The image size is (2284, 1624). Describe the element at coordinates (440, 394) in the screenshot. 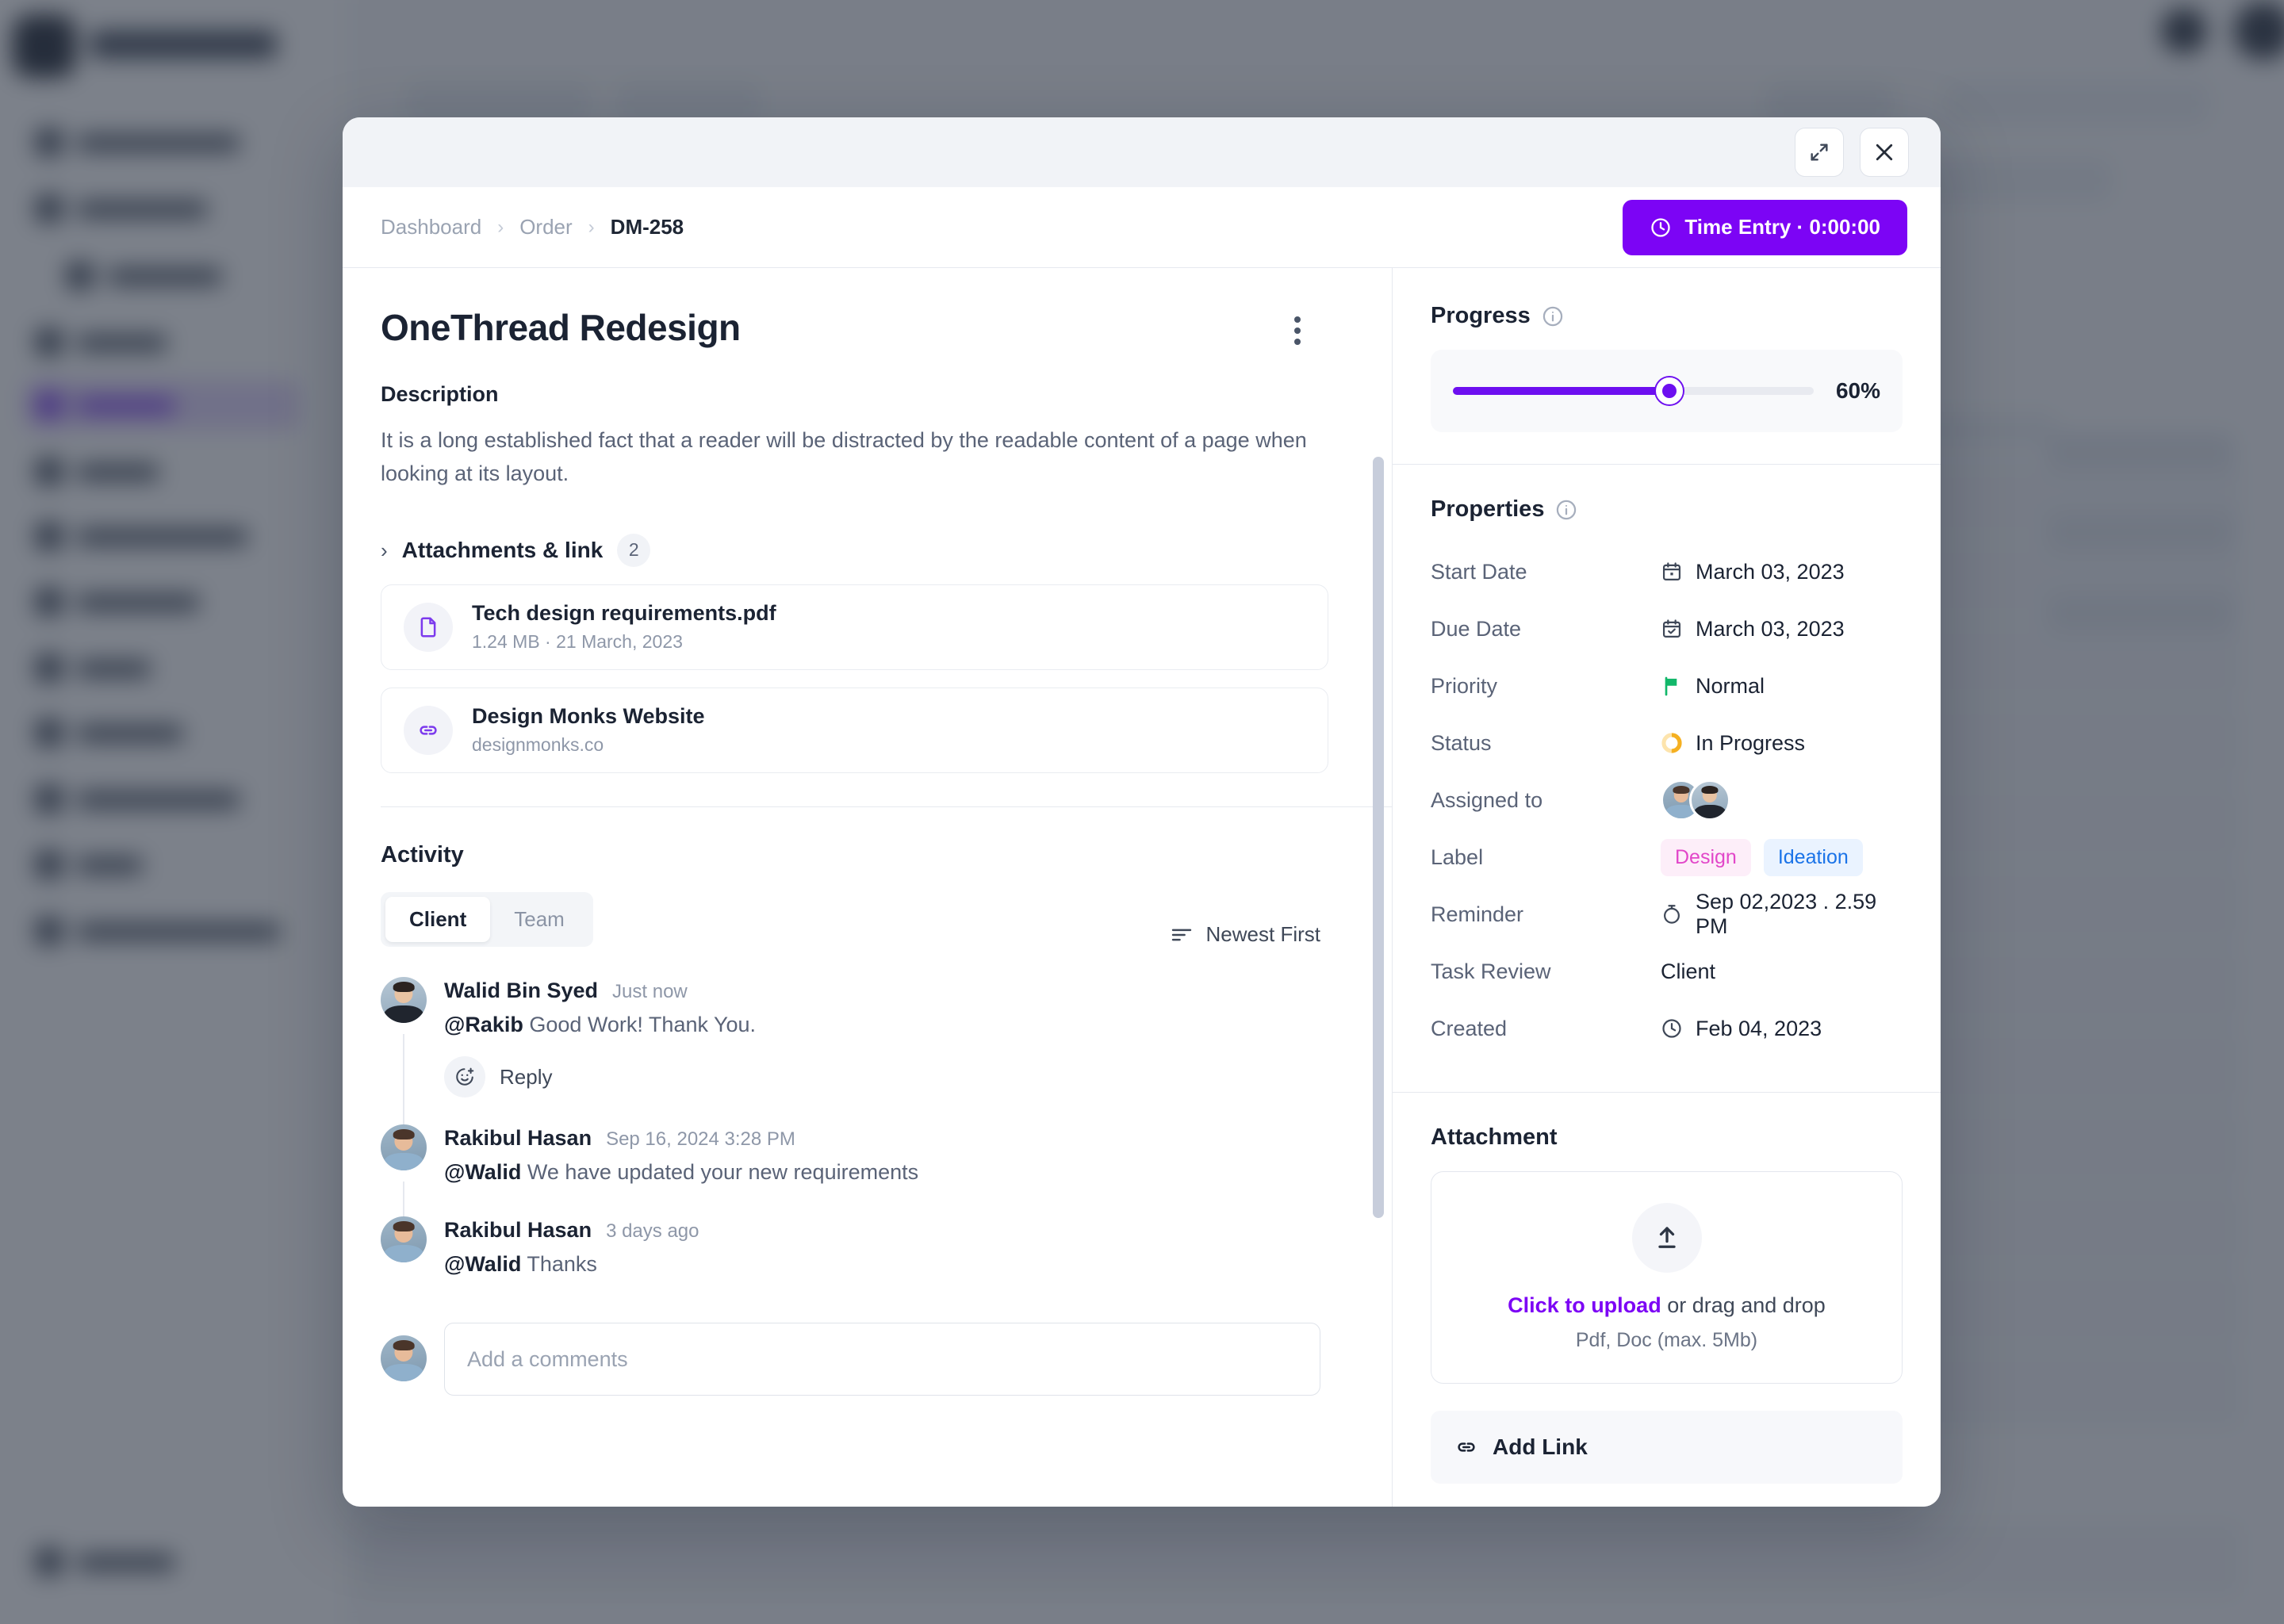

I see `description-label: Description` at that location.